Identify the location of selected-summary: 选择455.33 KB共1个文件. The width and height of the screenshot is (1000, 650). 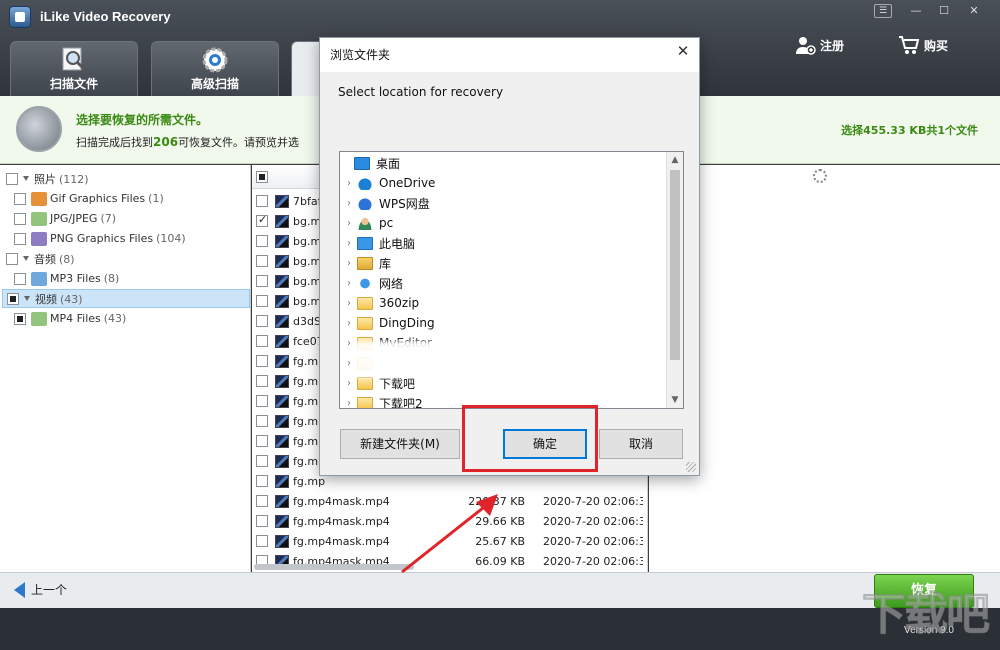
(909, 130).